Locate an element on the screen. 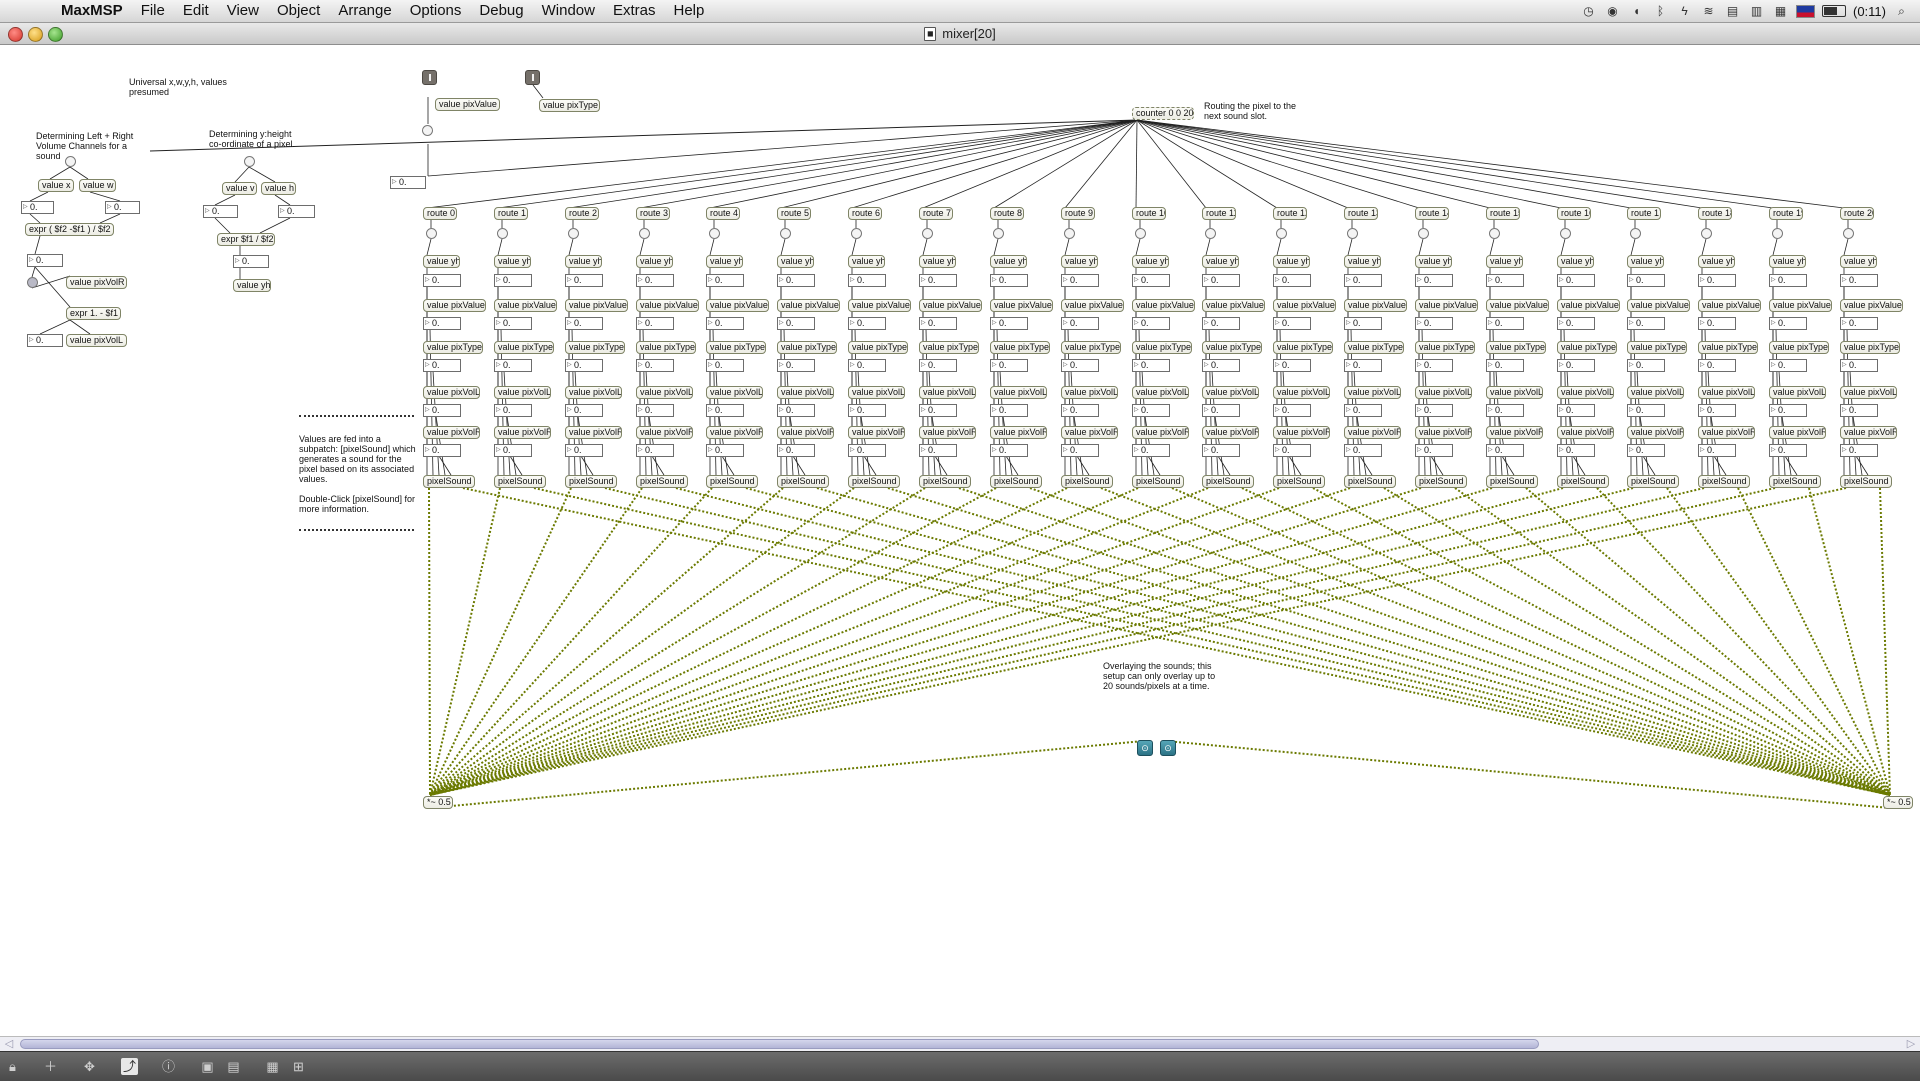  value-pixvolr-4: value pixVolR is located at coordinates (734, 432).